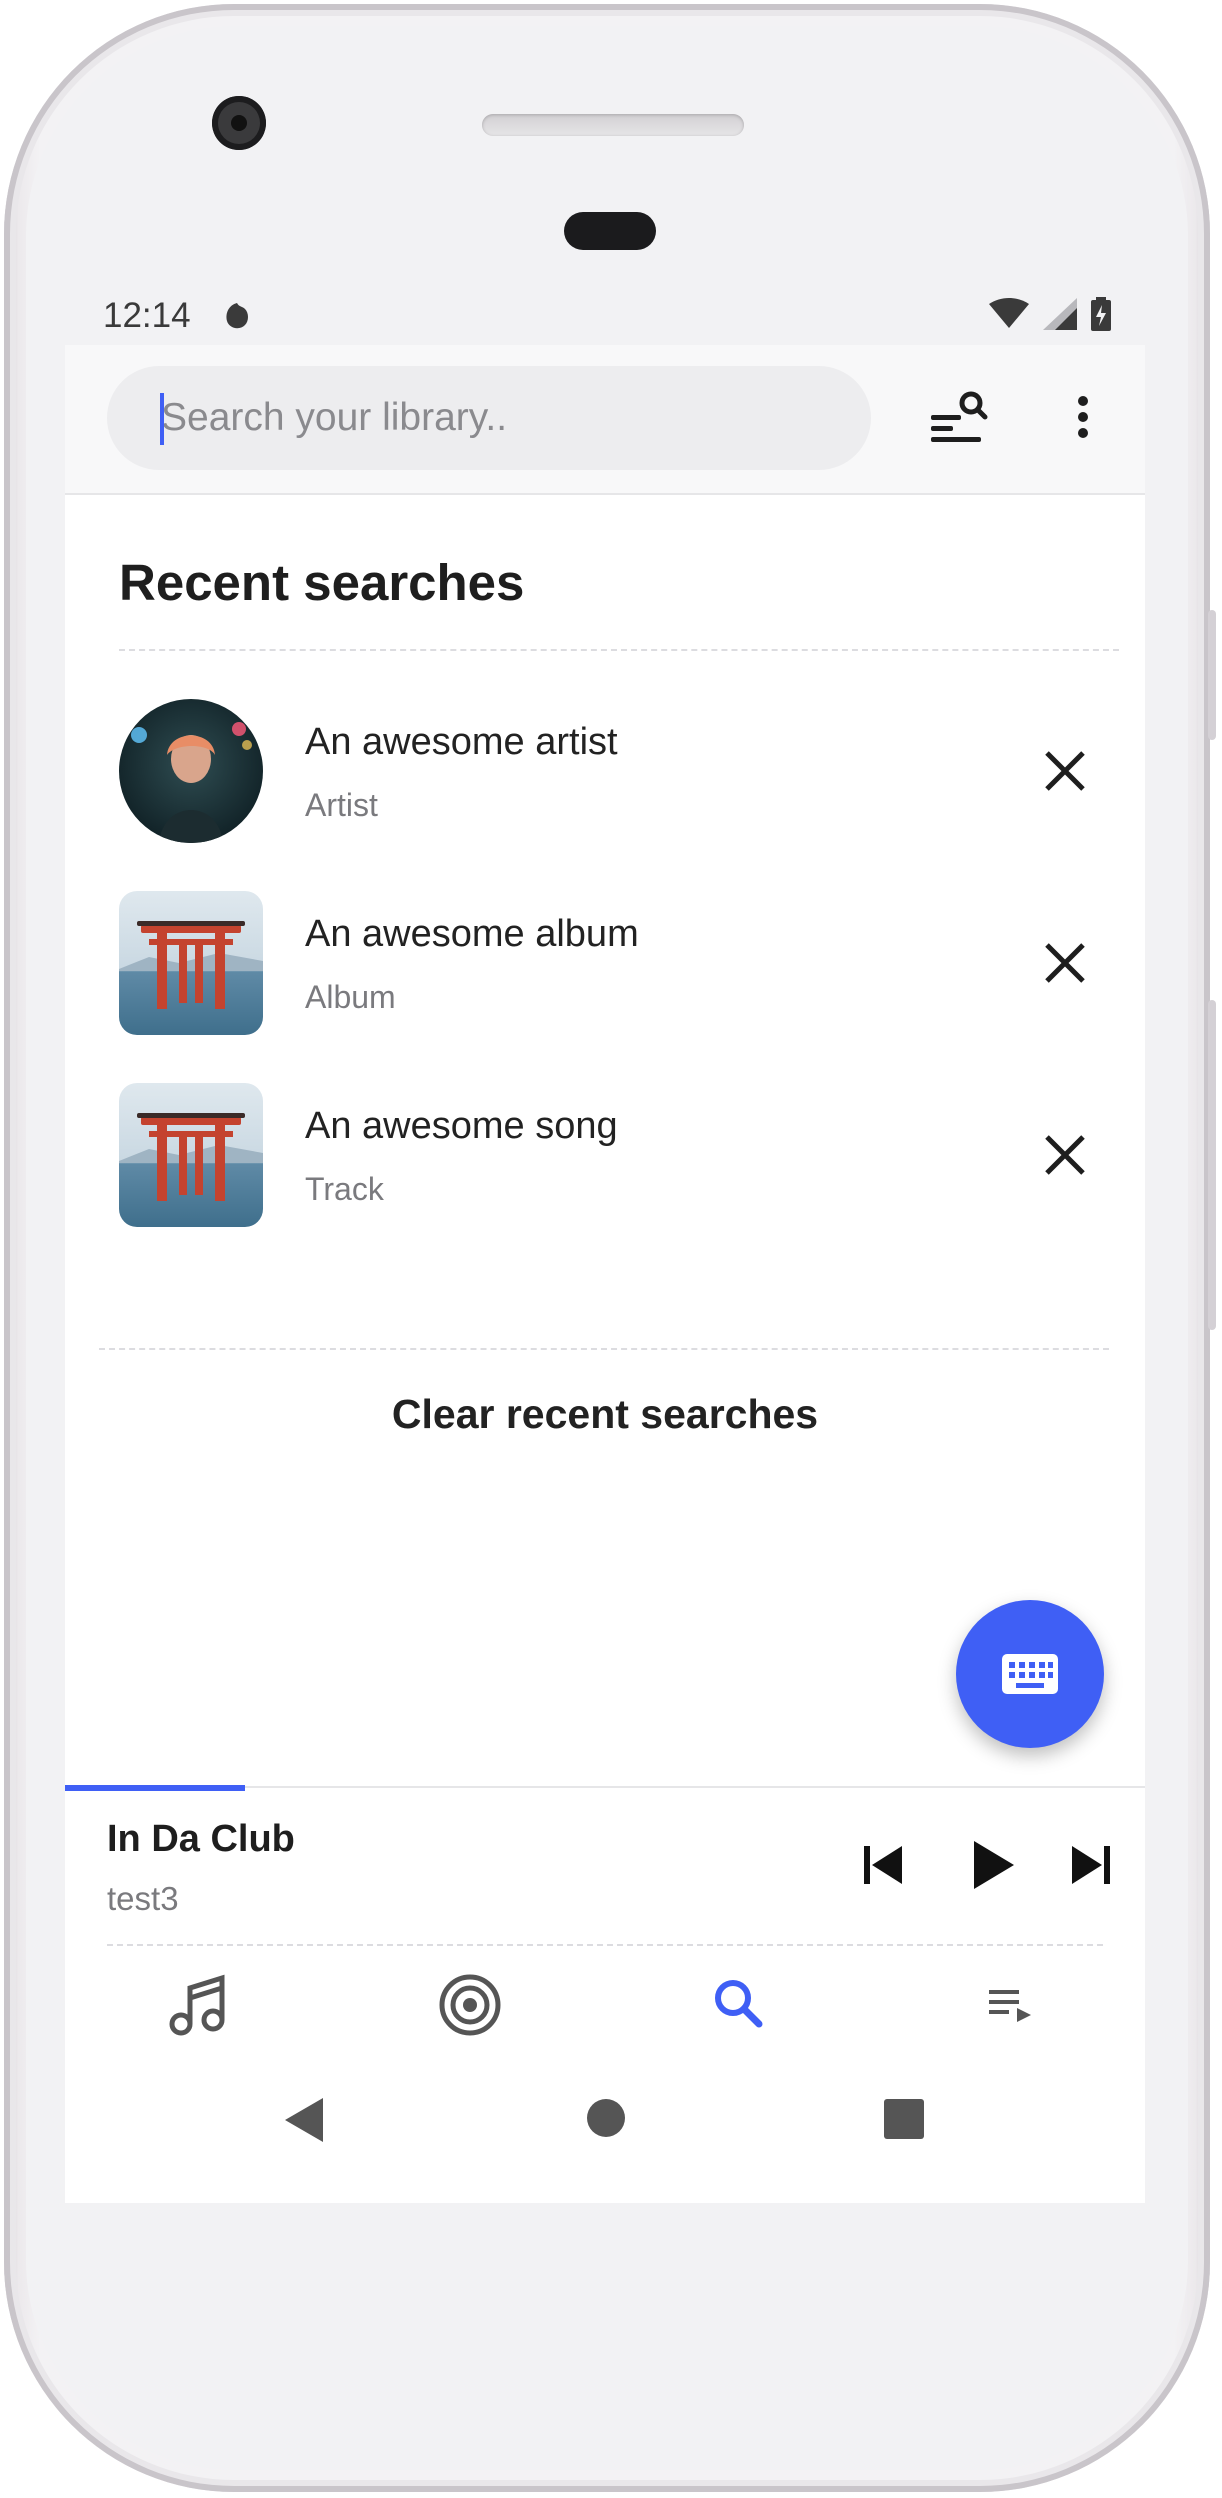  I want to click on clear-recent-searches-button: Clear recent searches, so click(605, 1414).